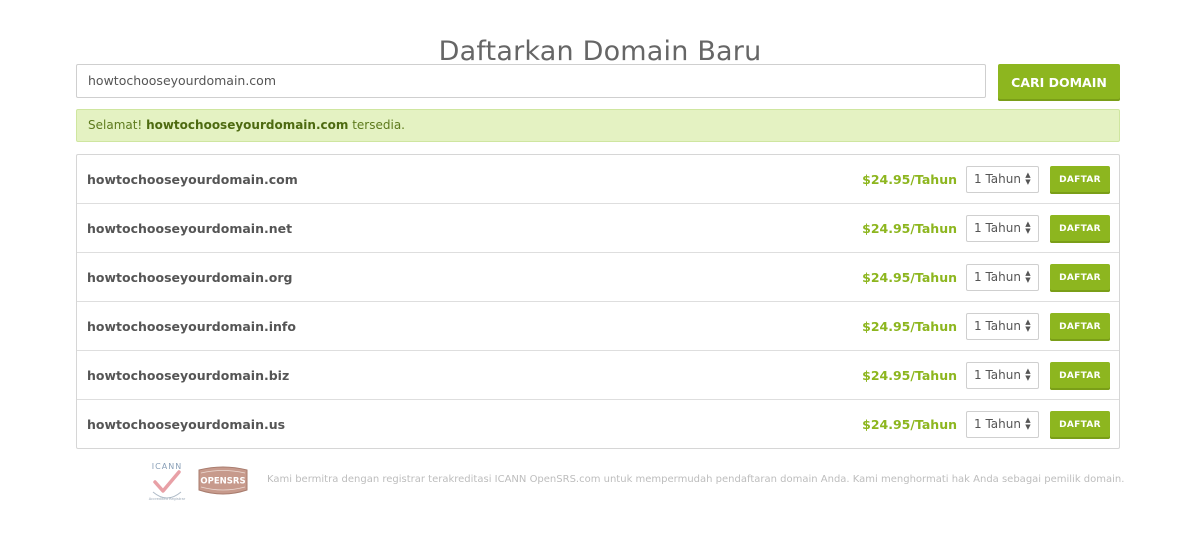 Image resolution: width=1200 pixels, height=542 pixels. I want to click on opensrs-badge-icon: OPENSRS, so click(223, 480).